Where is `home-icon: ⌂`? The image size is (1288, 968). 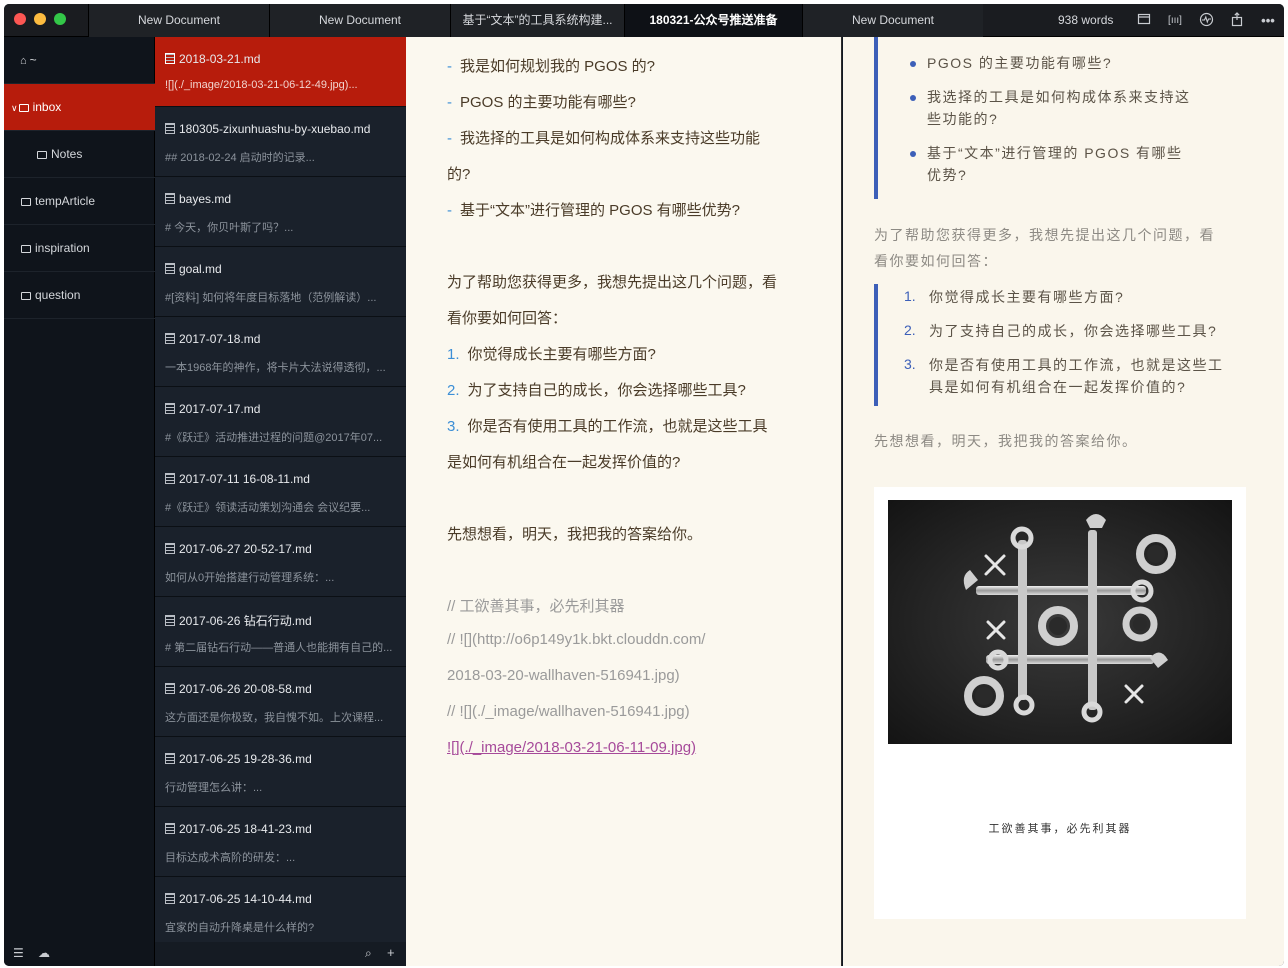 home-icon: ⌂ is located at coordinates (23, 61).